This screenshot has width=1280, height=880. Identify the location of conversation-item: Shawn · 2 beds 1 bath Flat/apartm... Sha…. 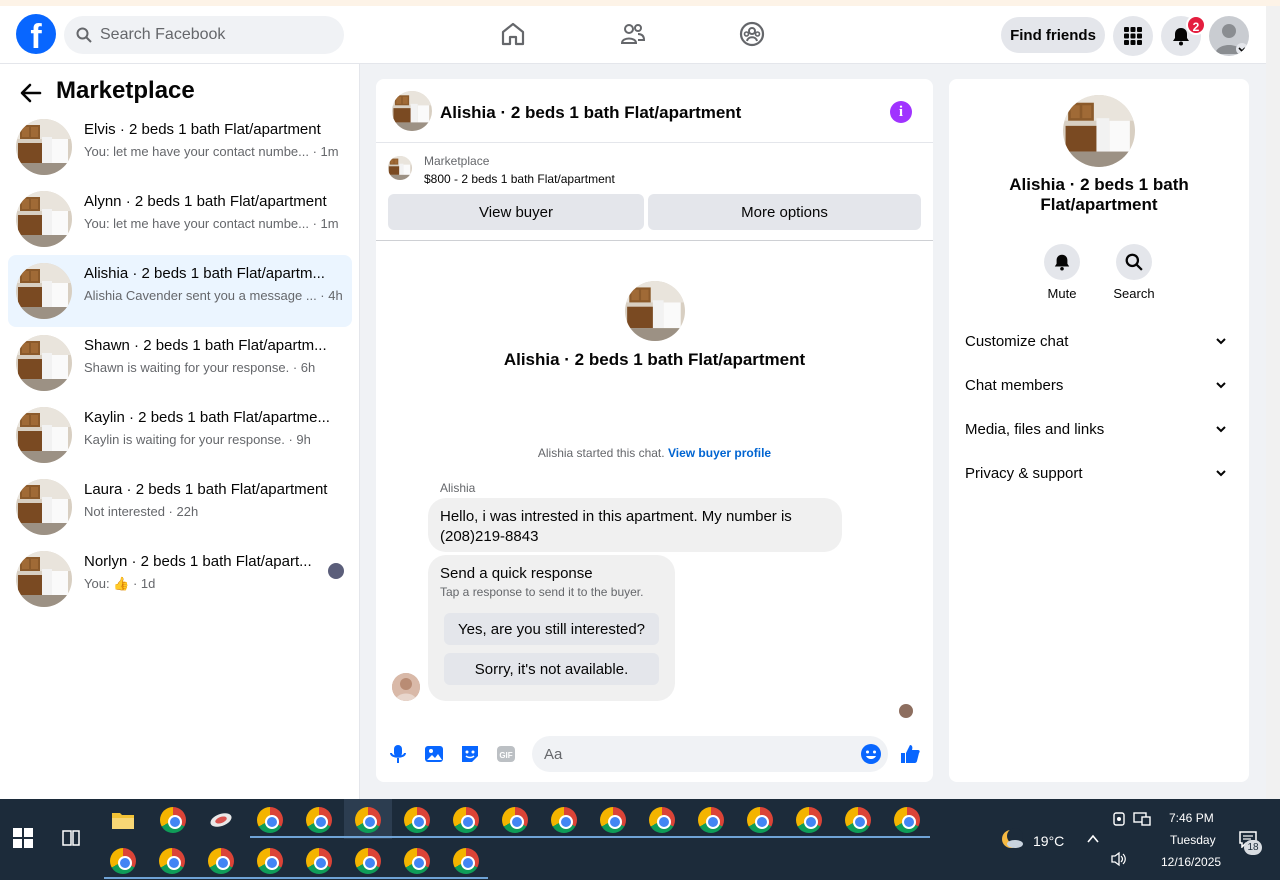
(180, 363).